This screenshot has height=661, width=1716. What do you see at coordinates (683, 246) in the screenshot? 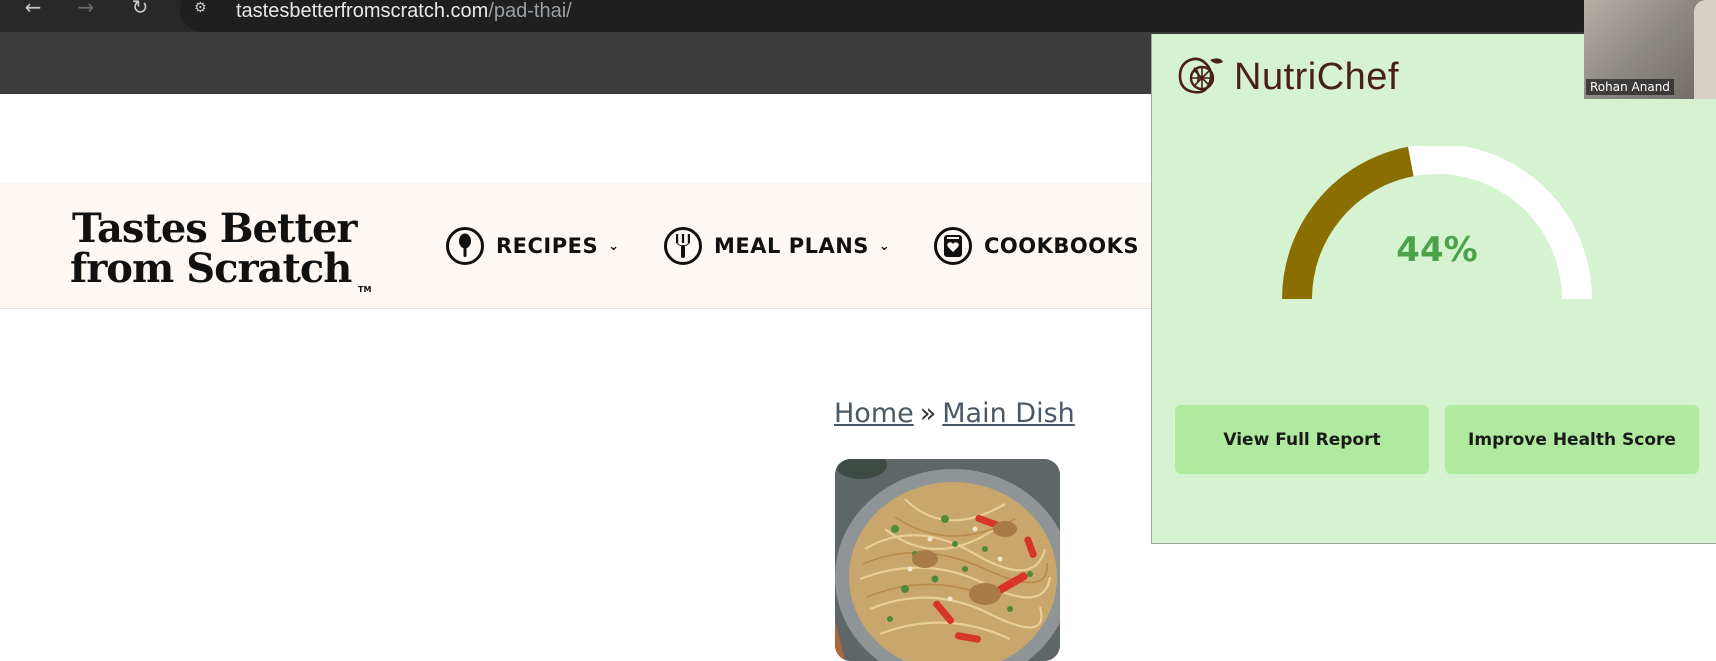
I see `fork-icon` at bounding box center [683, 246].